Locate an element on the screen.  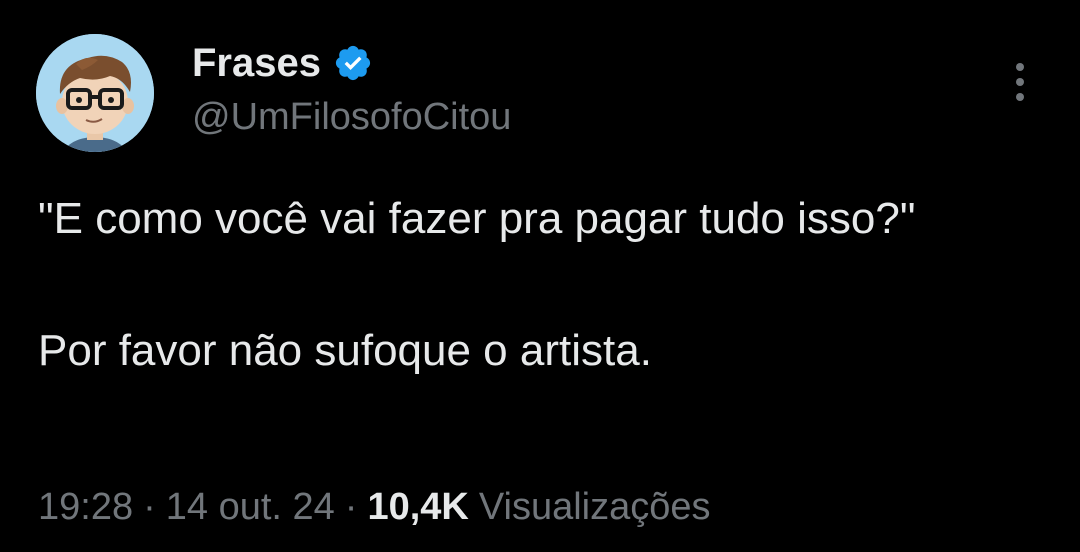
display-name: Frases is located at coordinates (256, 63).